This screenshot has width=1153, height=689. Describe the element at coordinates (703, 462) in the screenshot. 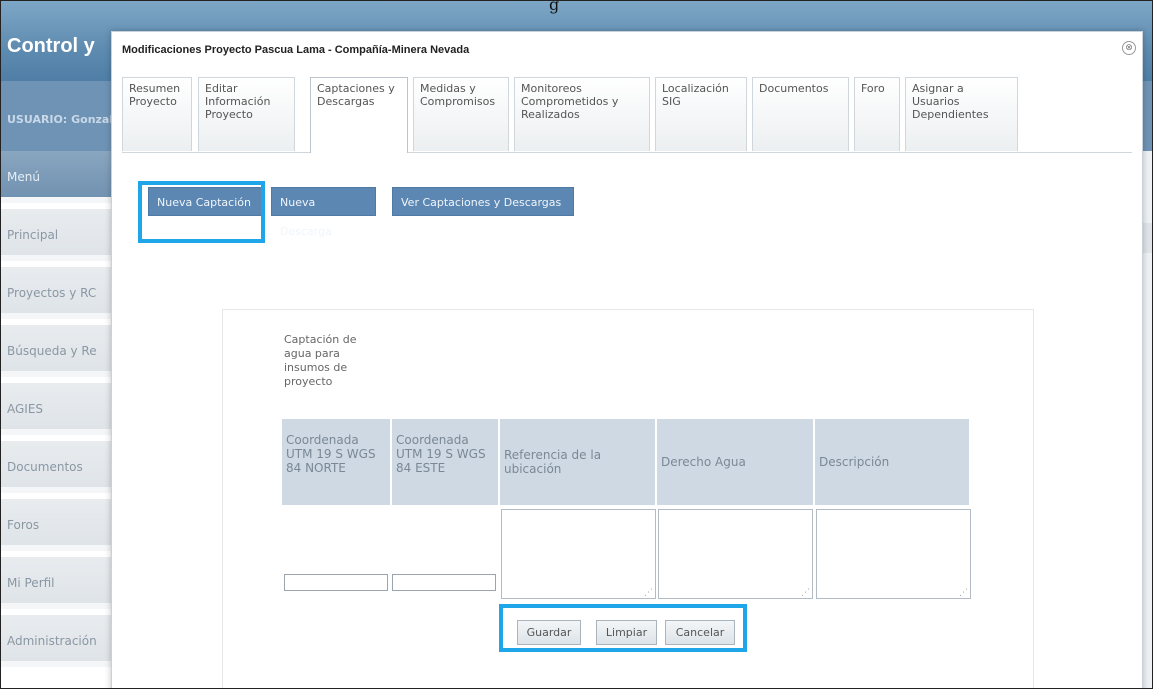

I see `column-header-derecho-agua-text: Derecho Agua` at that location.